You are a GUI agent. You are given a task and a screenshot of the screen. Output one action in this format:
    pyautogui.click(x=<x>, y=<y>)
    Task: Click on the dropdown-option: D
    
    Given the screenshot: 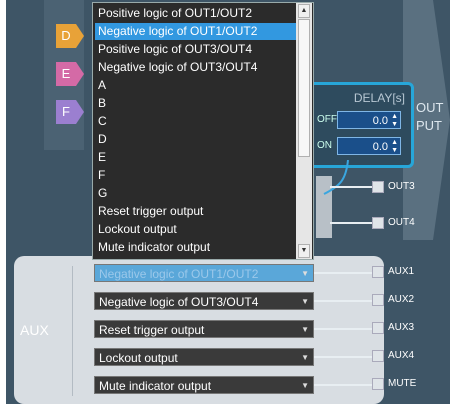 What is the action you would take?
    pyautogui.click(x=196, y=139)
    